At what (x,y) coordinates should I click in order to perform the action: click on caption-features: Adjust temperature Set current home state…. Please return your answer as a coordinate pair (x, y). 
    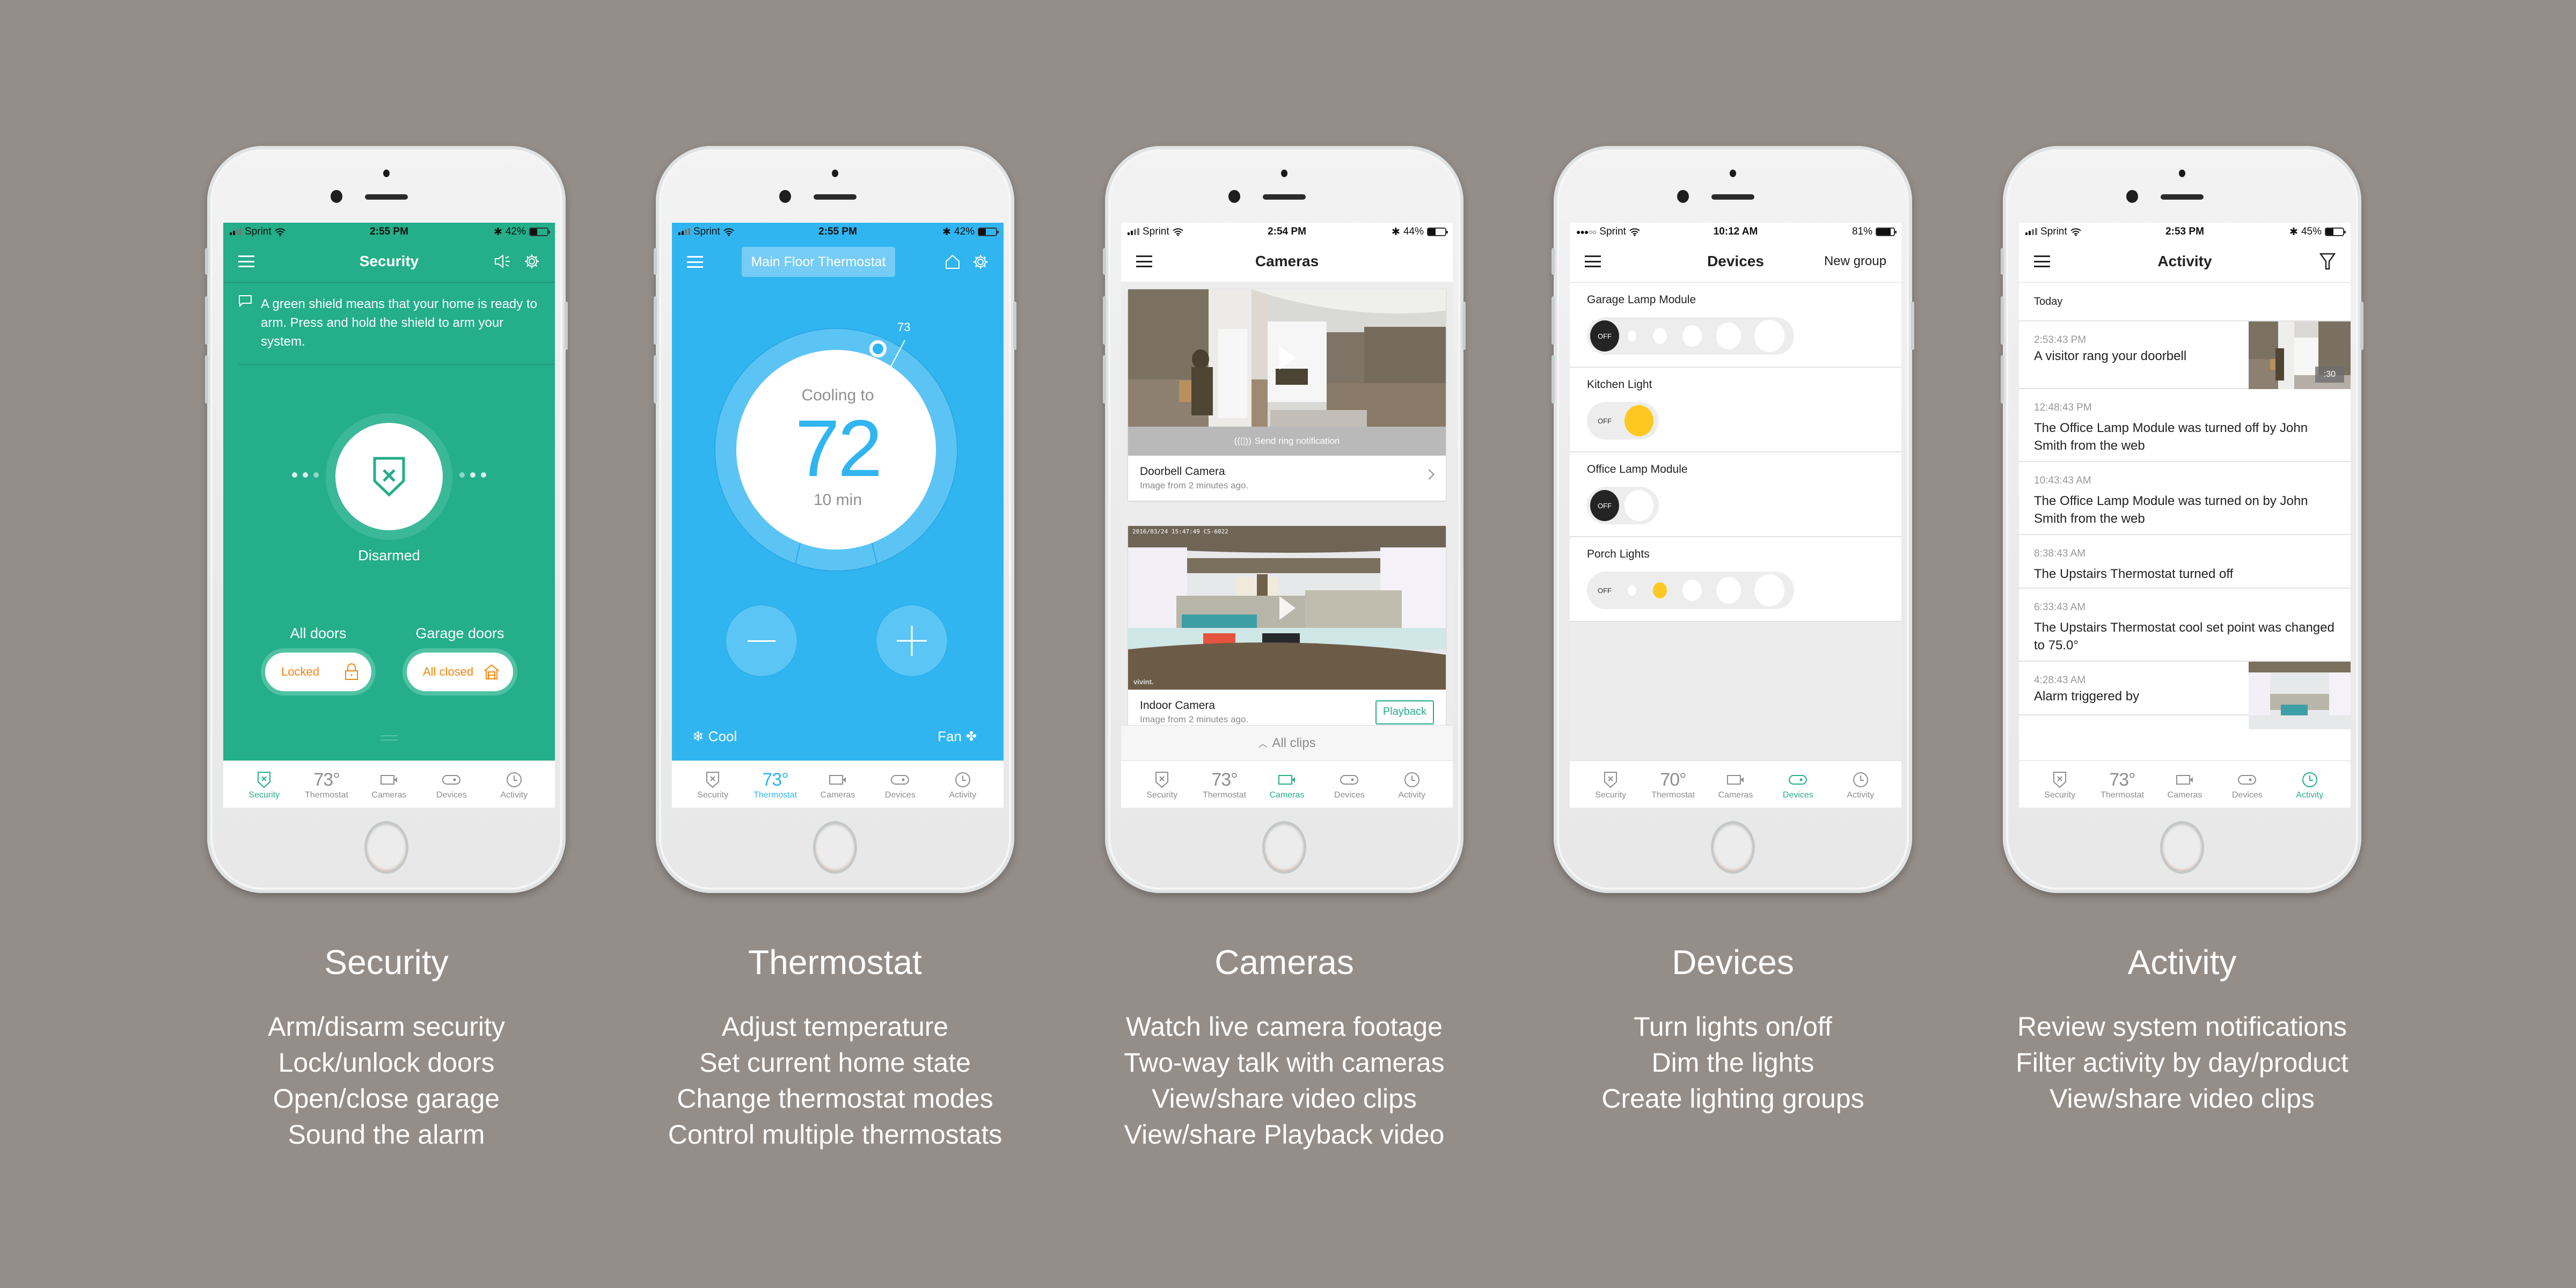
    Looking at the image, I should click on (835, 1081).